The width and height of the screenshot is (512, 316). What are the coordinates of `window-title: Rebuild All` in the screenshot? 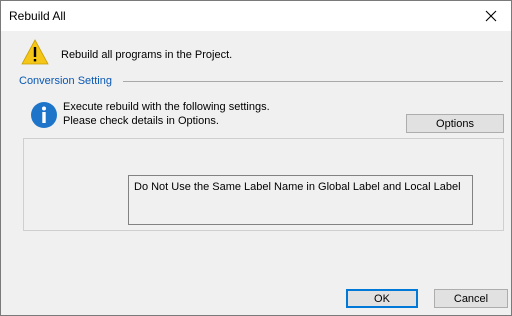 It's located at (37, 16).